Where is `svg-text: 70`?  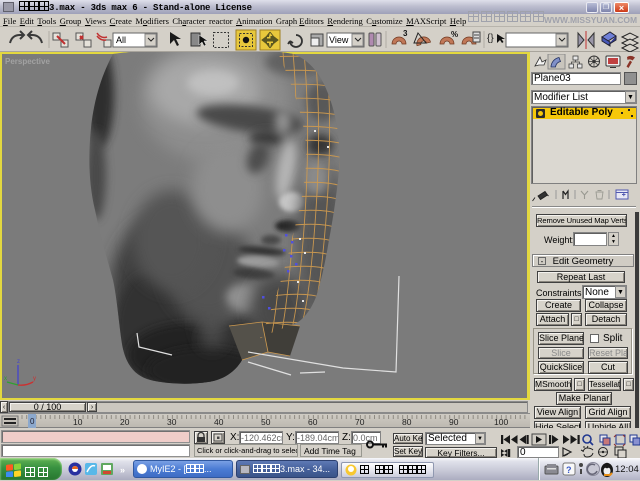
svg-text: 70 is located at coordinates (360, 422).